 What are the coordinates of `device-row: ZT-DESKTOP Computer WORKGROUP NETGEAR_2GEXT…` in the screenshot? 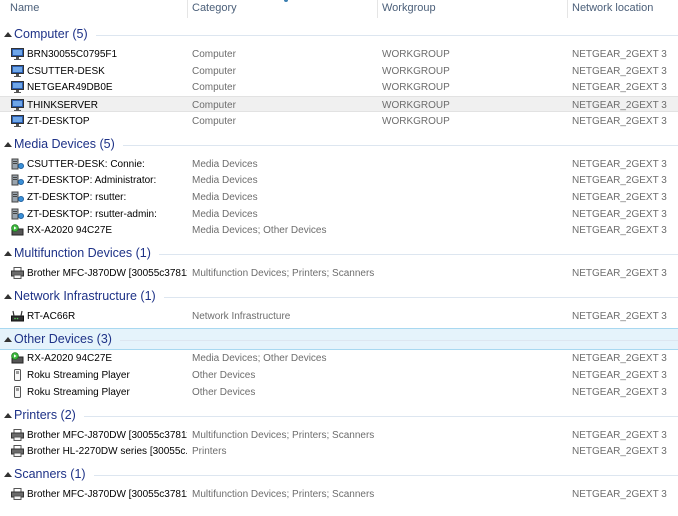 It's located at (339, 121).